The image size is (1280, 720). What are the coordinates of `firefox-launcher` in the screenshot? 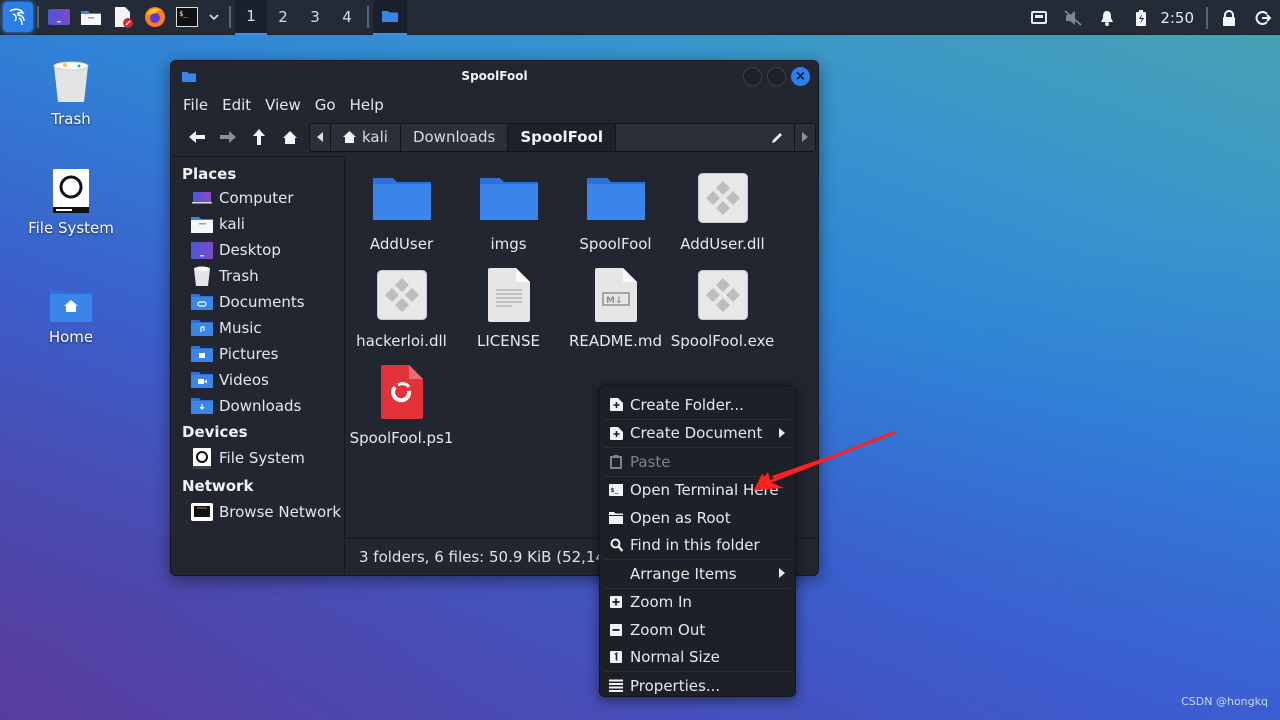 It's located at (155, 17).